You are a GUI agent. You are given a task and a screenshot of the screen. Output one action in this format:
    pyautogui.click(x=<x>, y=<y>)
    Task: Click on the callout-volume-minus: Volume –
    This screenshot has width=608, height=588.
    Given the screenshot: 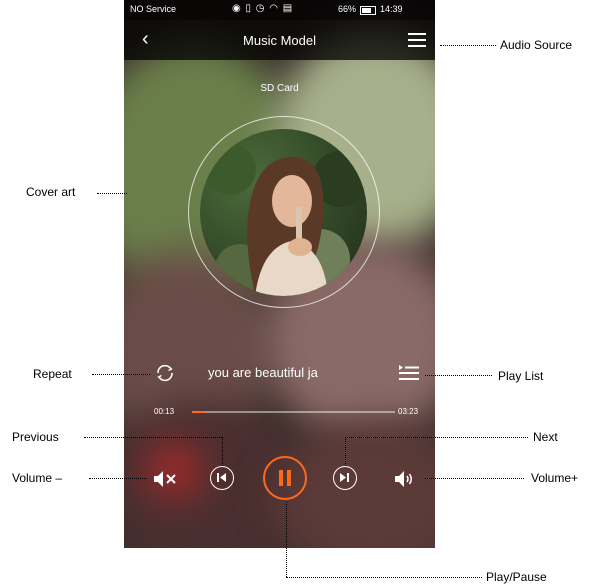 What is the action you would take?
    pyautogui.click(x=37, y=478)
    